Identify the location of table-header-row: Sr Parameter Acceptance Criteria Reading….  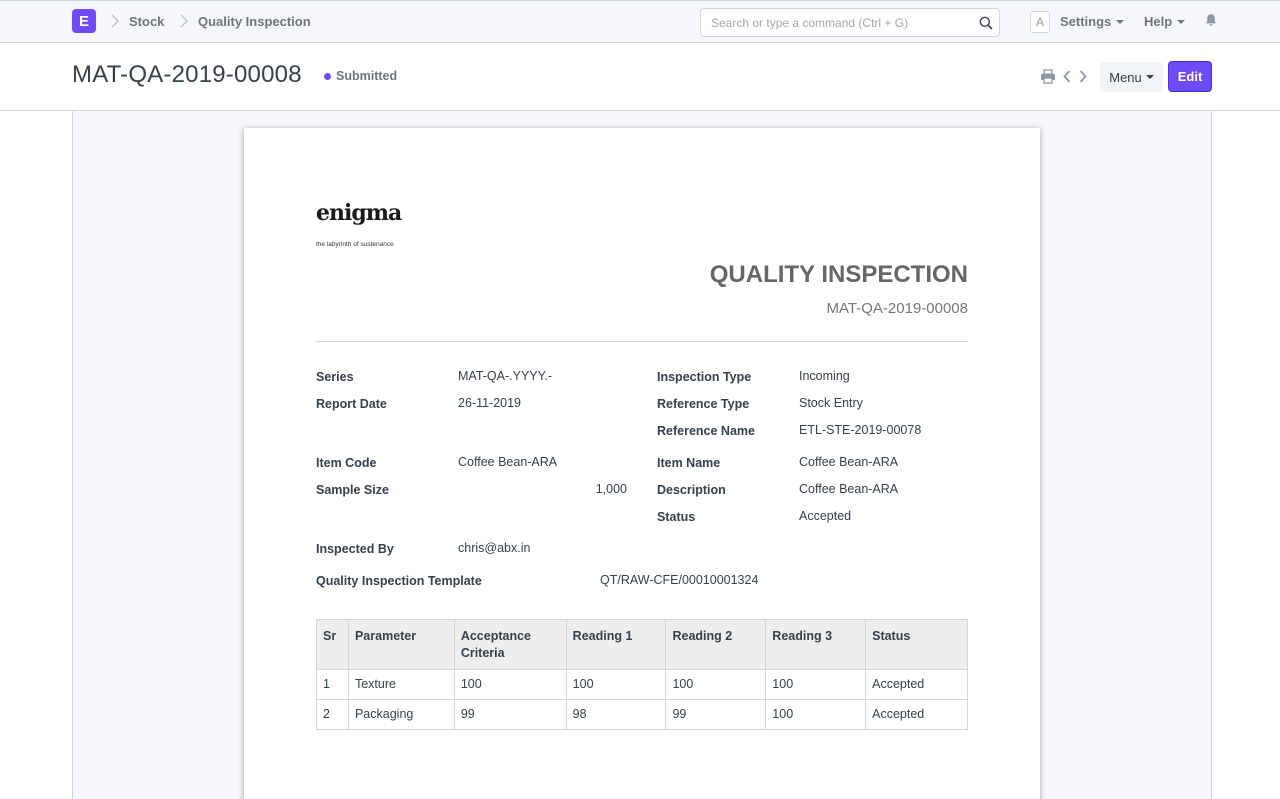
(642, 644).